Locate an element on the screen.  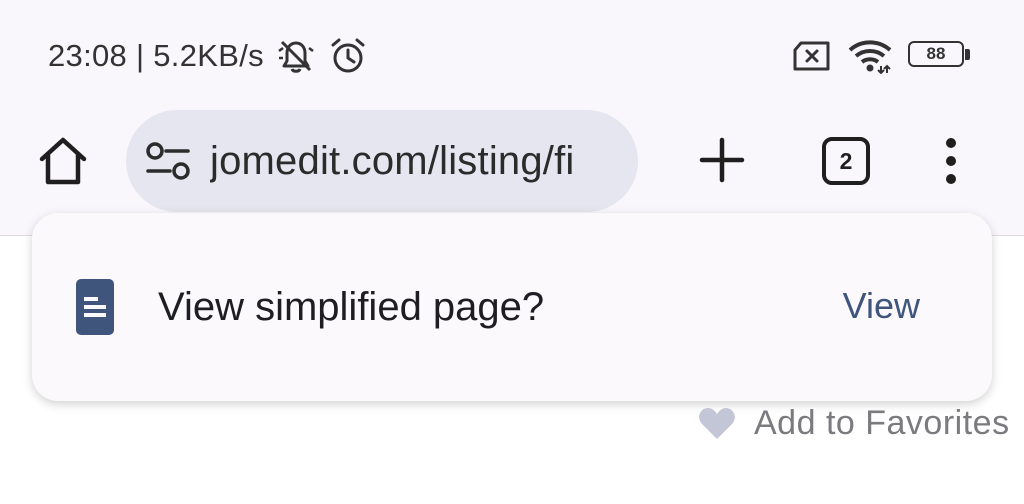
status-bar-right: 88 is located at coordinates (882, 56).